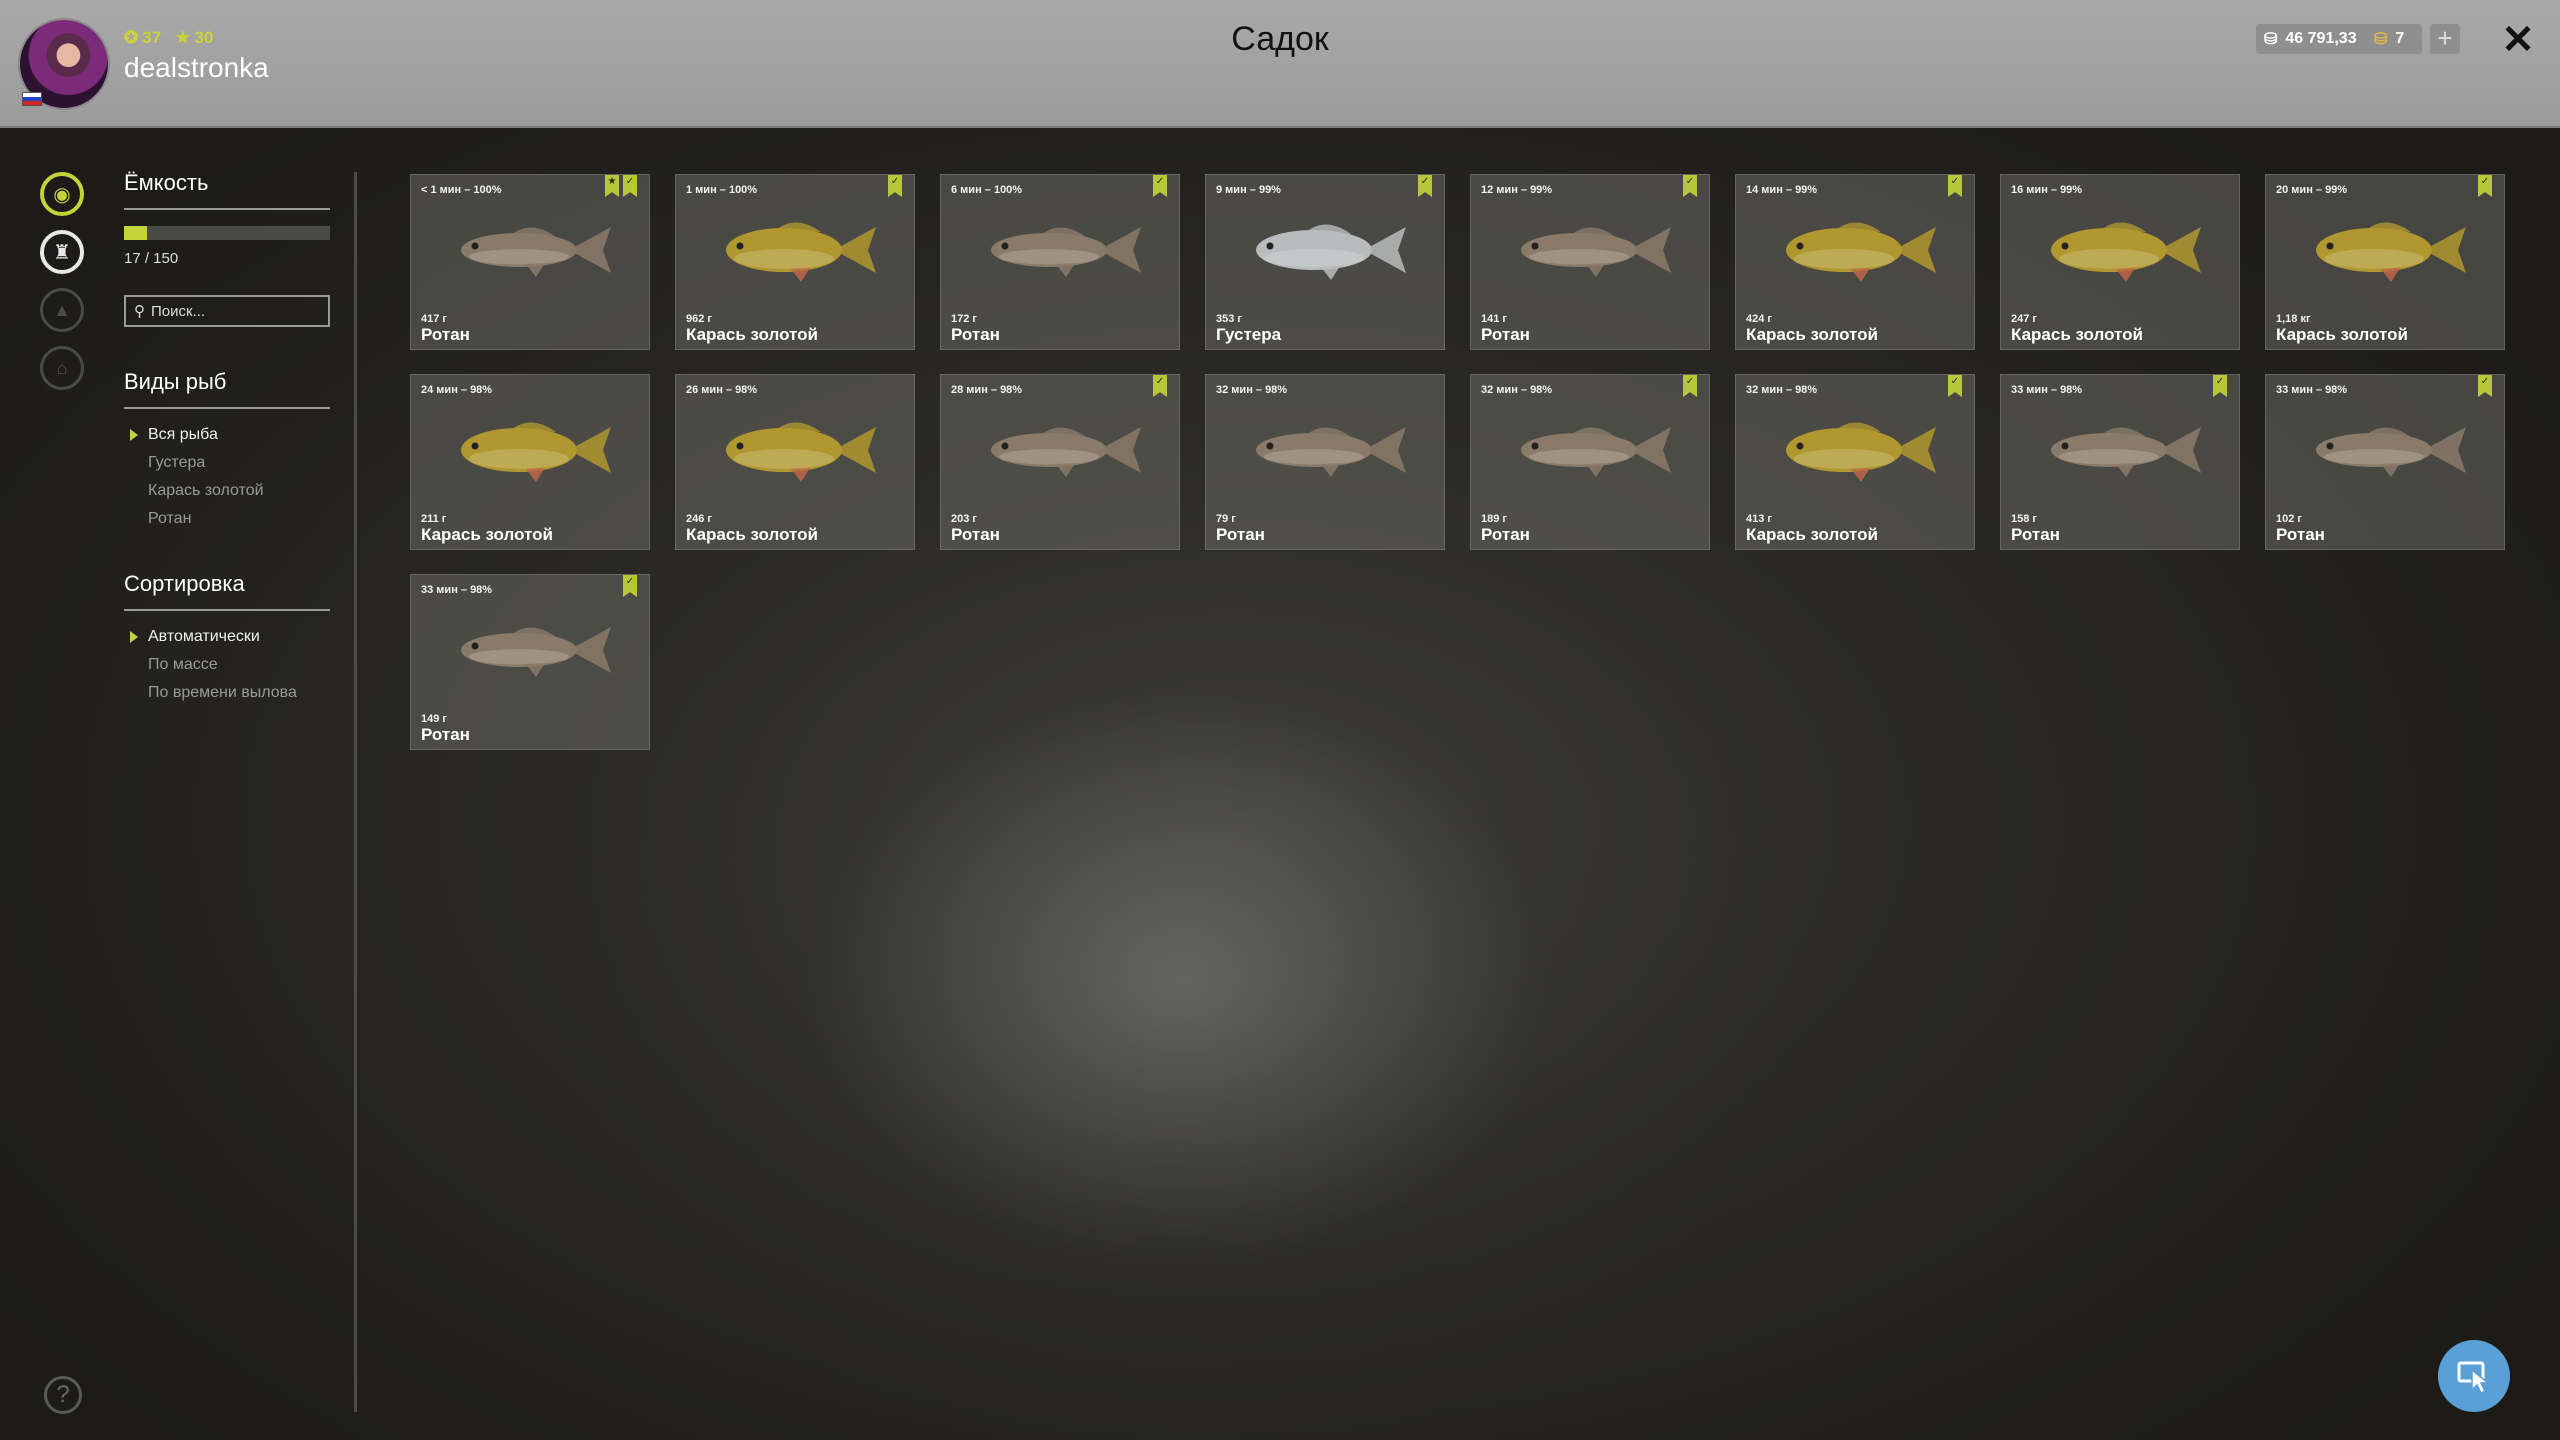  I want to click on fish-weight: 79 г, so click(1226, 519).